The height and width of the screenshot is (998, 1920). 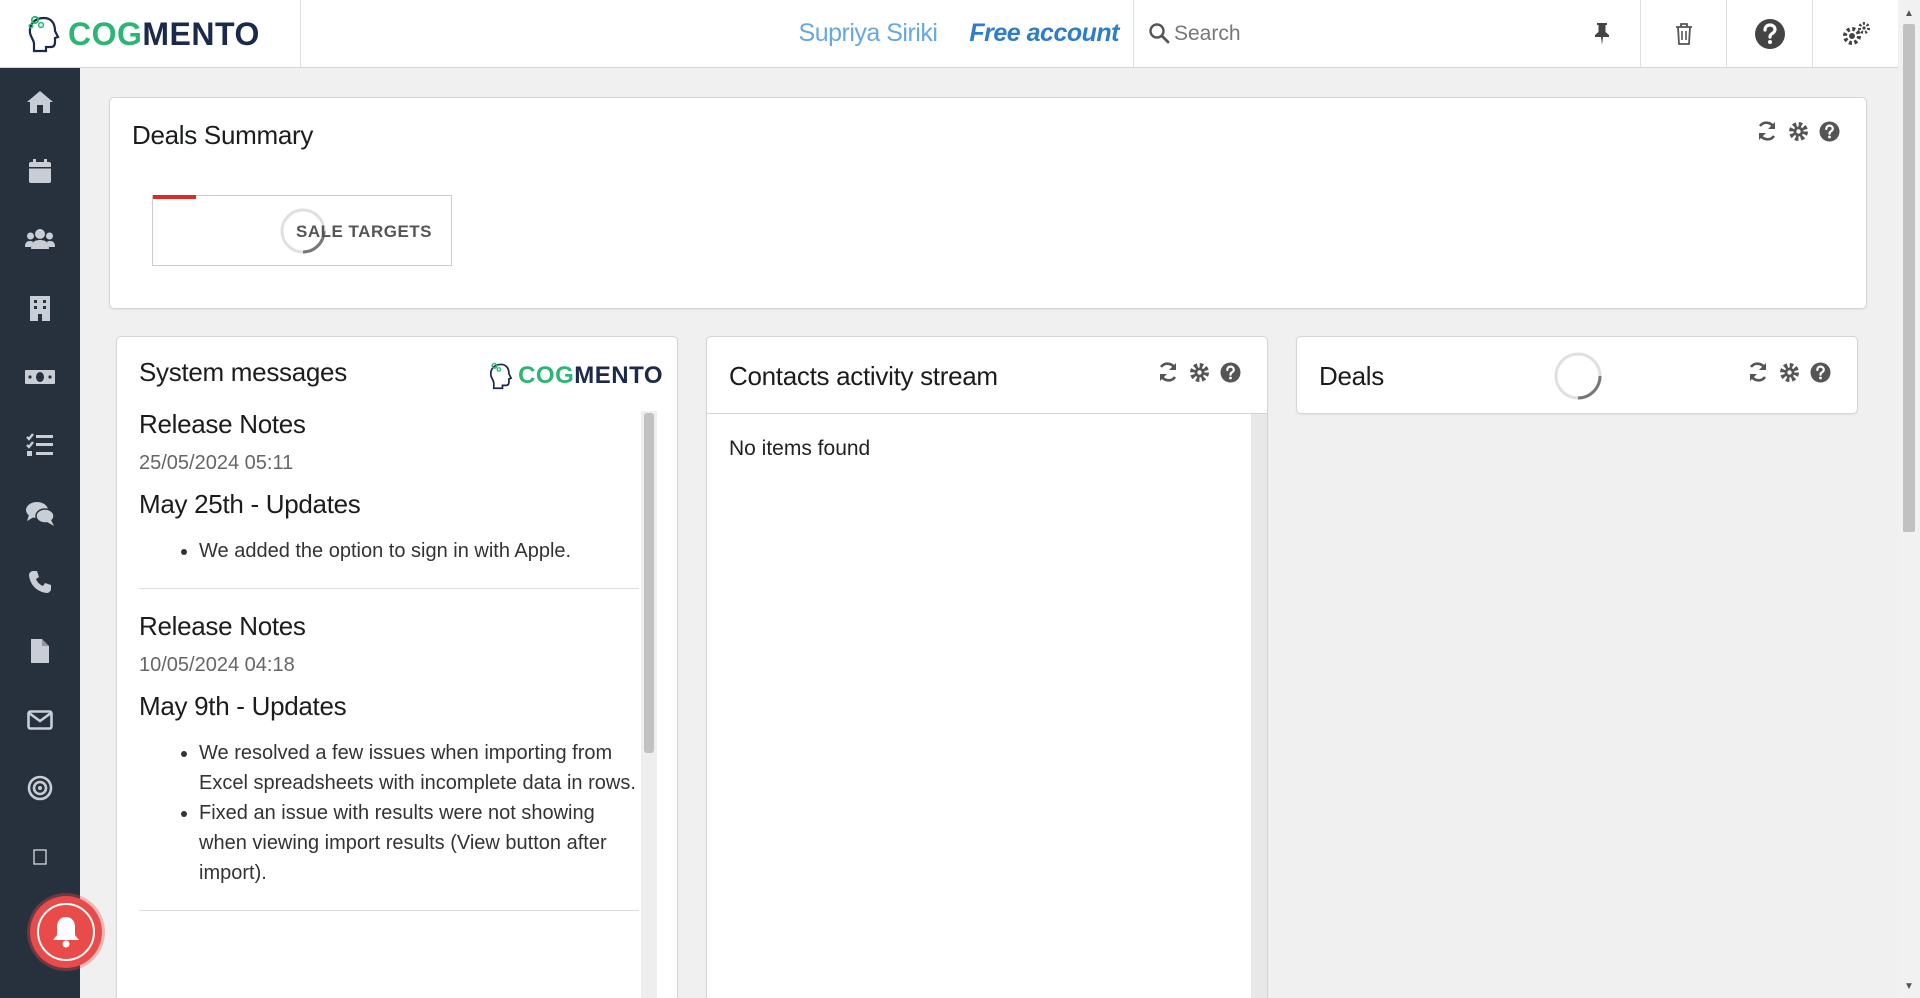 I want to click on sidebar-item-companies, so click(x=40, y=308).